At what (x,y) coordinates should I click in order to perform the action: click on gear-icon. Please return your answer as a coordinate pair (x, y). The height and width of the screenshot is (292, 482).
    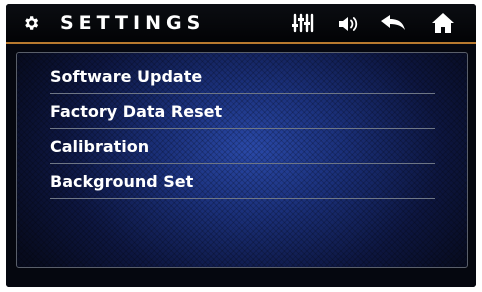
    Looking at the image, I should click on (31, 23).